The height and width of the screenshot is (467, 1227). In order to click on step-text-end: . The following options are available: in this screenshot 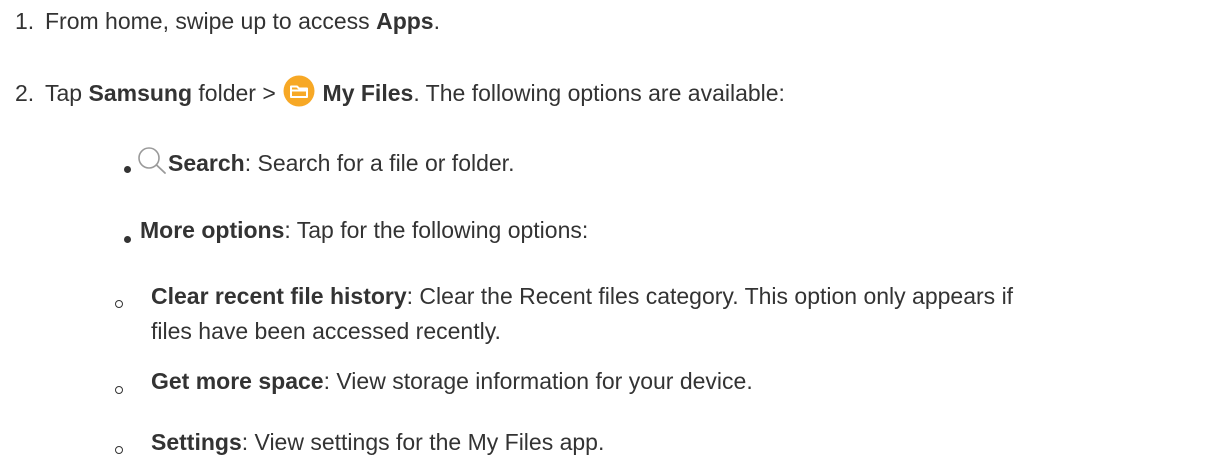, I will do `click(599, 93)`.